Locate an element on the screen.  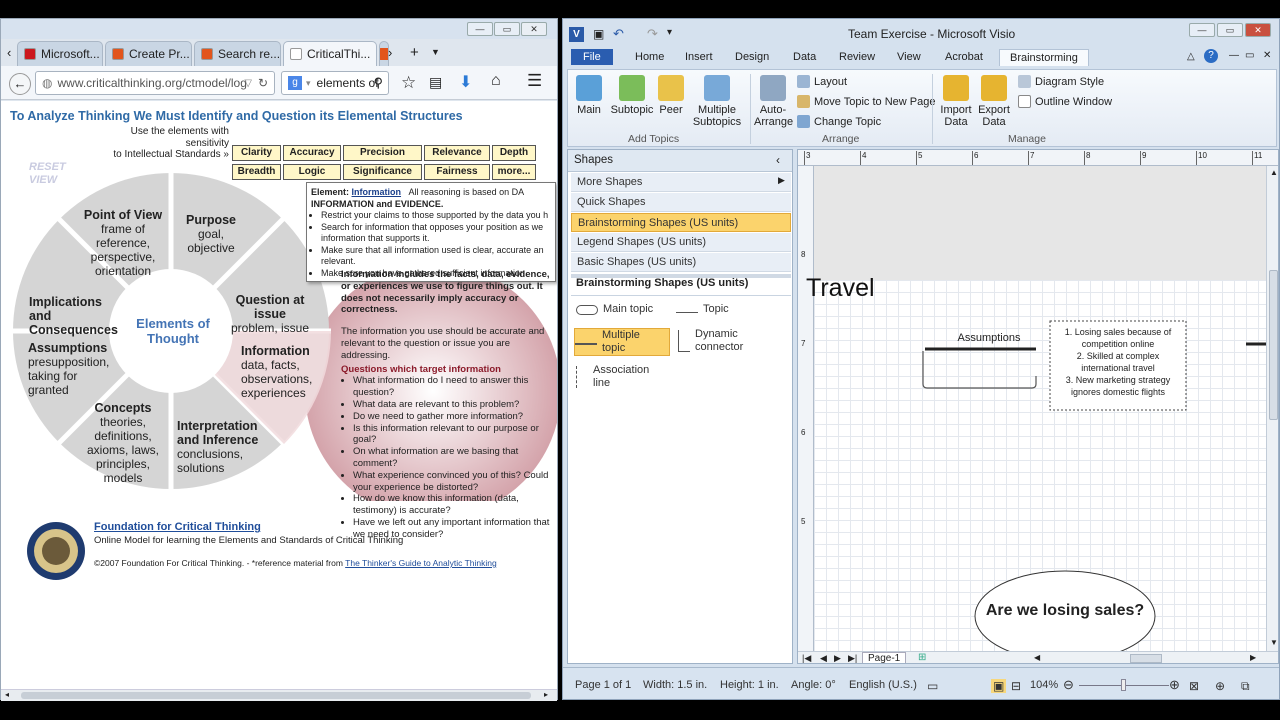
ribbon-minimize-icon: △ is located at coordinates (1191, 56).